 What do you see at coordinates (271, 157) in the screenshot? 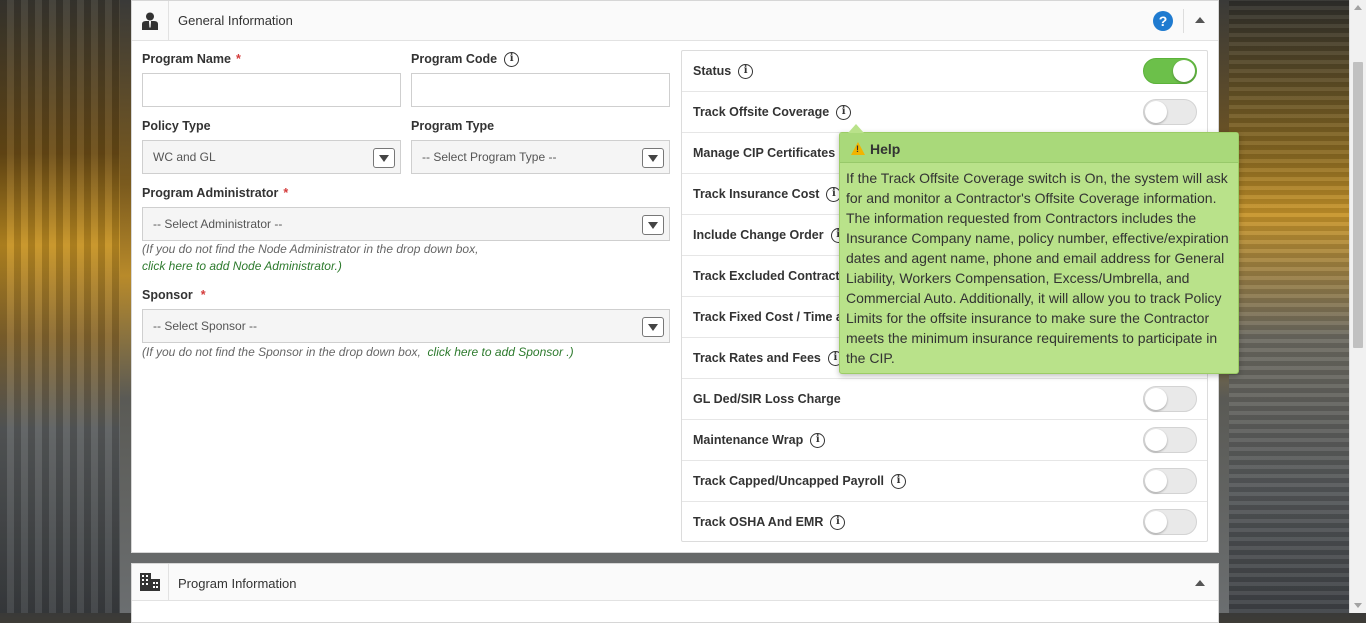
I see `policy-type-select: WC and GL` at bounding box center [271, 157].